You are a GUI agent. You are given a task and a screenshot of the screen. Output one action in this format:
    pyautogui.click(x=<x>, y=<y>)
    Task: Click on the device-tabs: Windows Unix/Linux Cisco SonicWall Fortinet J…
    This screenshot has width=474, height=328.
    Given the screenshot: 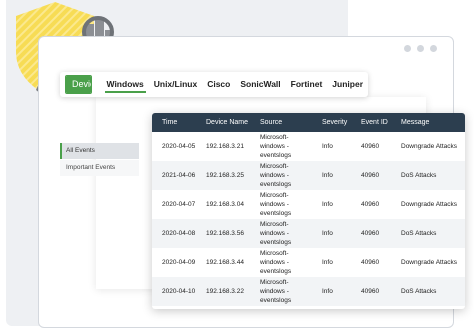 What is the action you would take?
    pyautogui.click(x=235, y=84)
    